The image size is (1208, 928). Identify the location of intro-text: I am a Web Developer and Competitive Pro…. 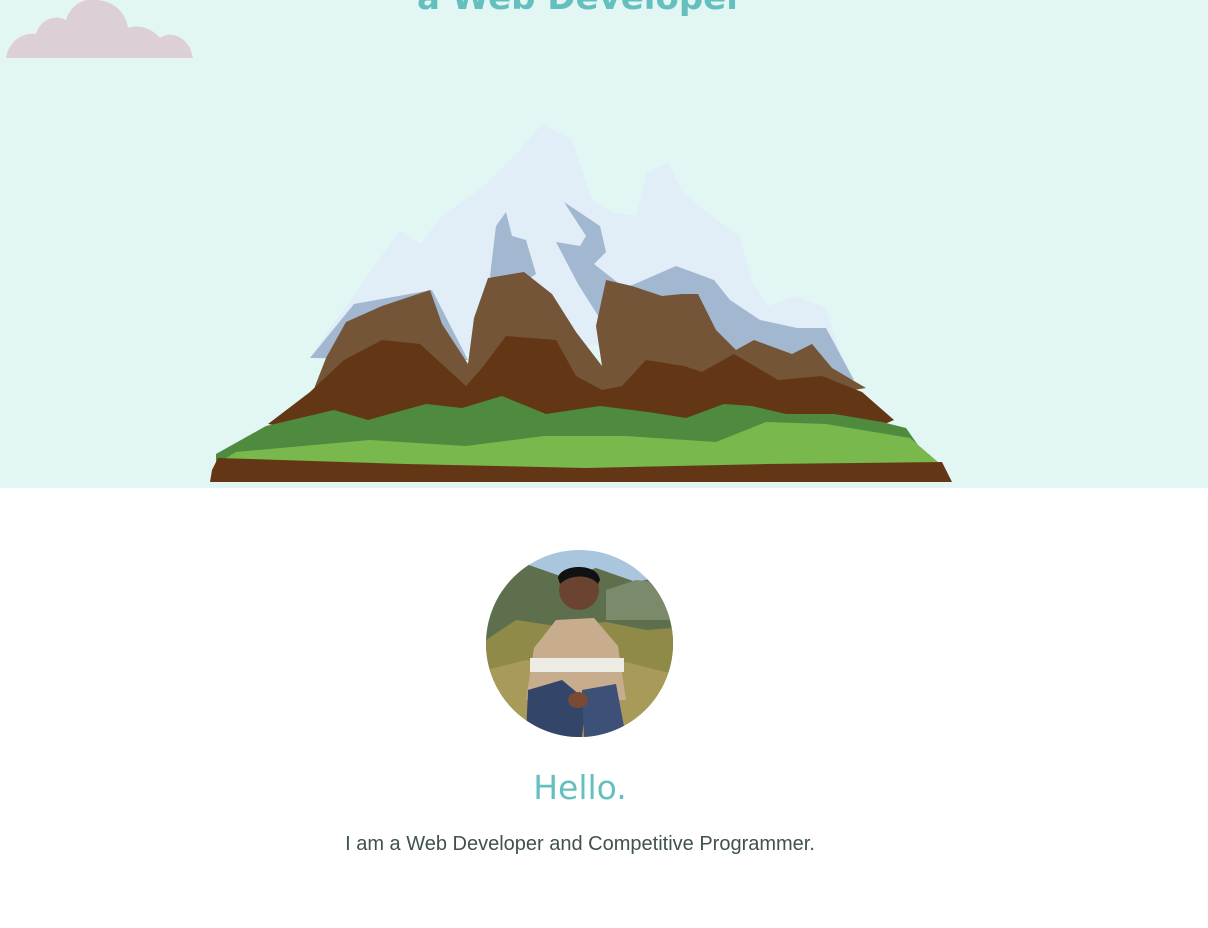
(580, 844).